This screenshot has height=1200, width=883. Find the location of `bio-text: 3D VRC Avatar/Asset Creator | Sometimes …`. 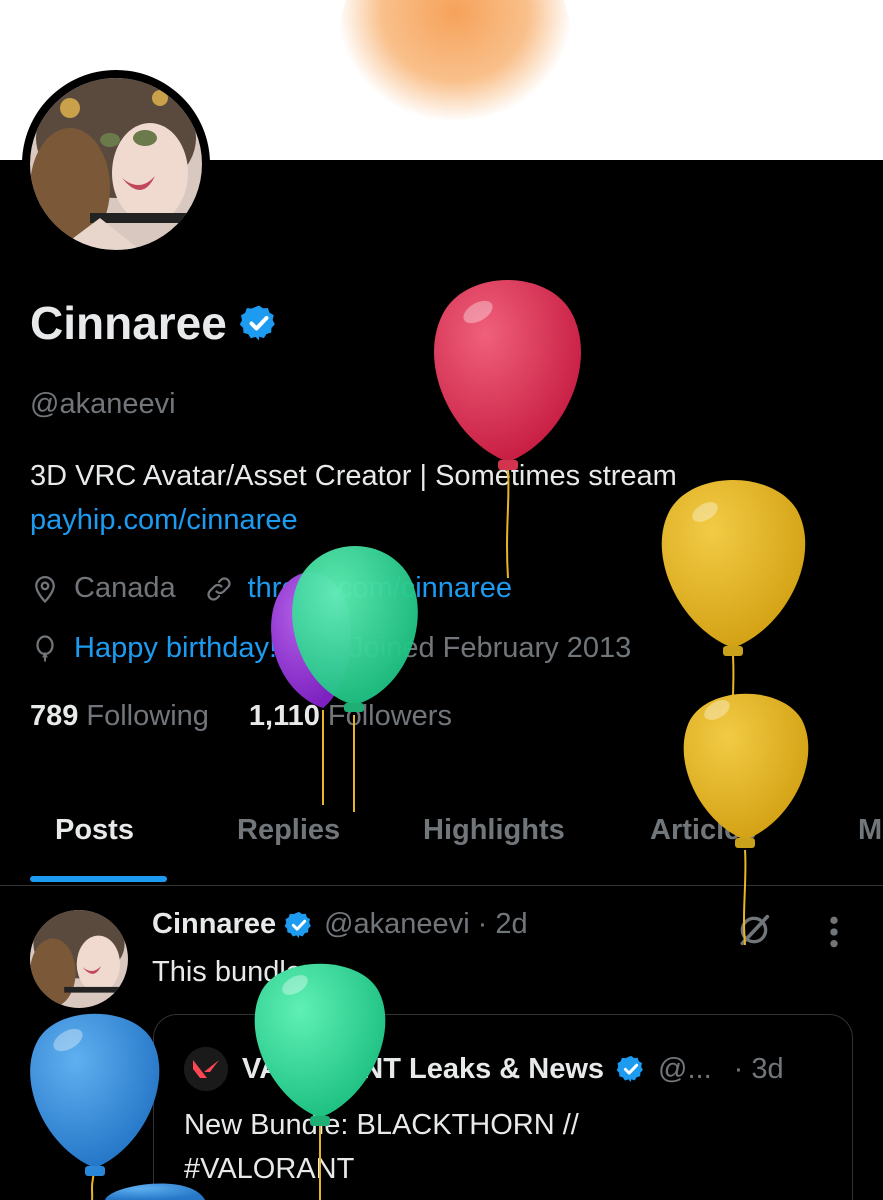

bio-text: 3D VRC Avatar/Asset Creator | Sometimes … is located at coordinates (353, 476).